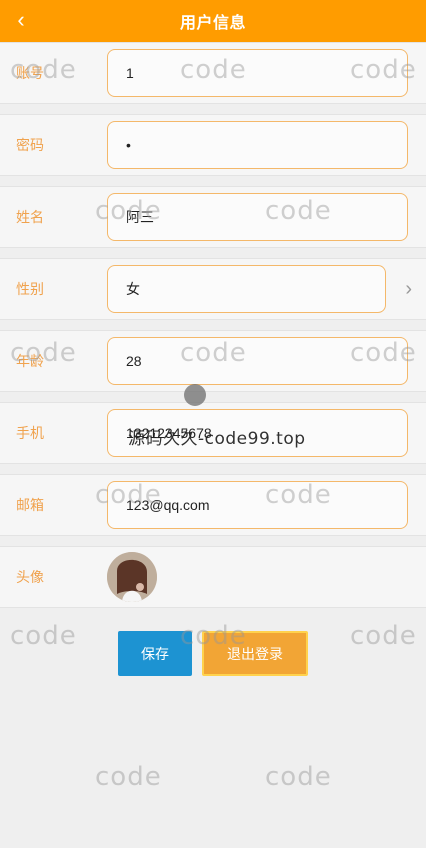 Image resolution: width=426 pixels, height=848 pixels. I want to click on age-row: 年龄 28, so click(213, 361).